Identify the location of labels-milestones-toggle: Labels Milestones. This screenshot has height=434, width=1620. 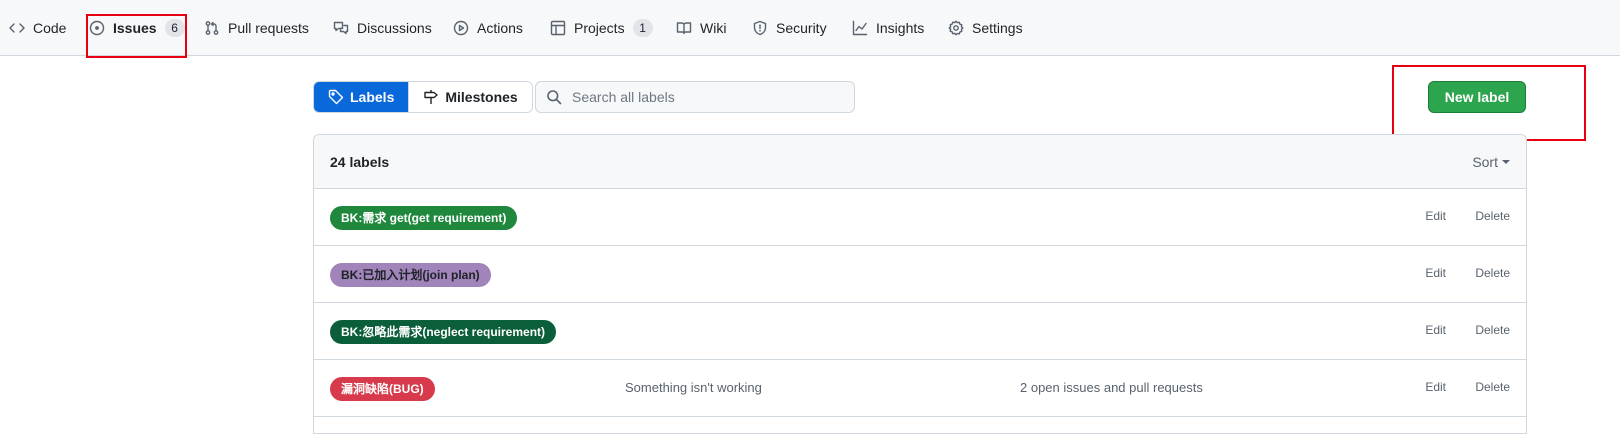
(423, 97).